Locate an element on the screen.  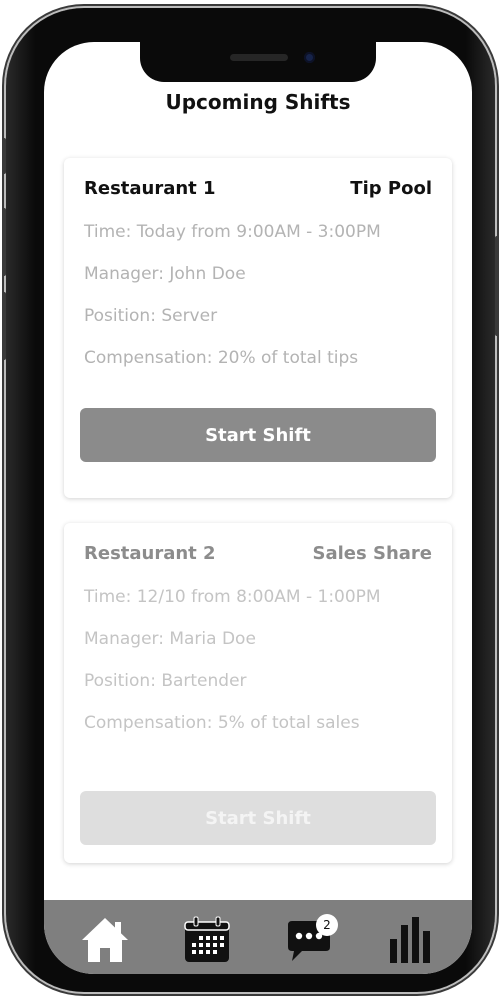
calendar-icon is located at coordinates (207, 939).